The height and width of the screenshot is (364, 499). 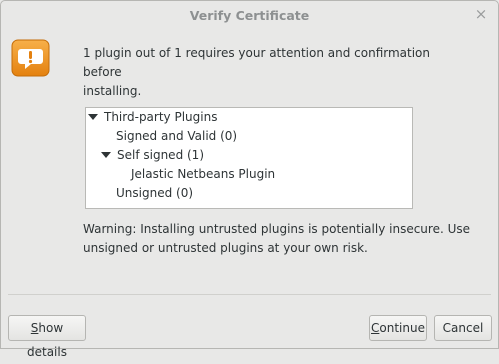 I want to click on message-line-2: installing., so click(x=112, y=91).